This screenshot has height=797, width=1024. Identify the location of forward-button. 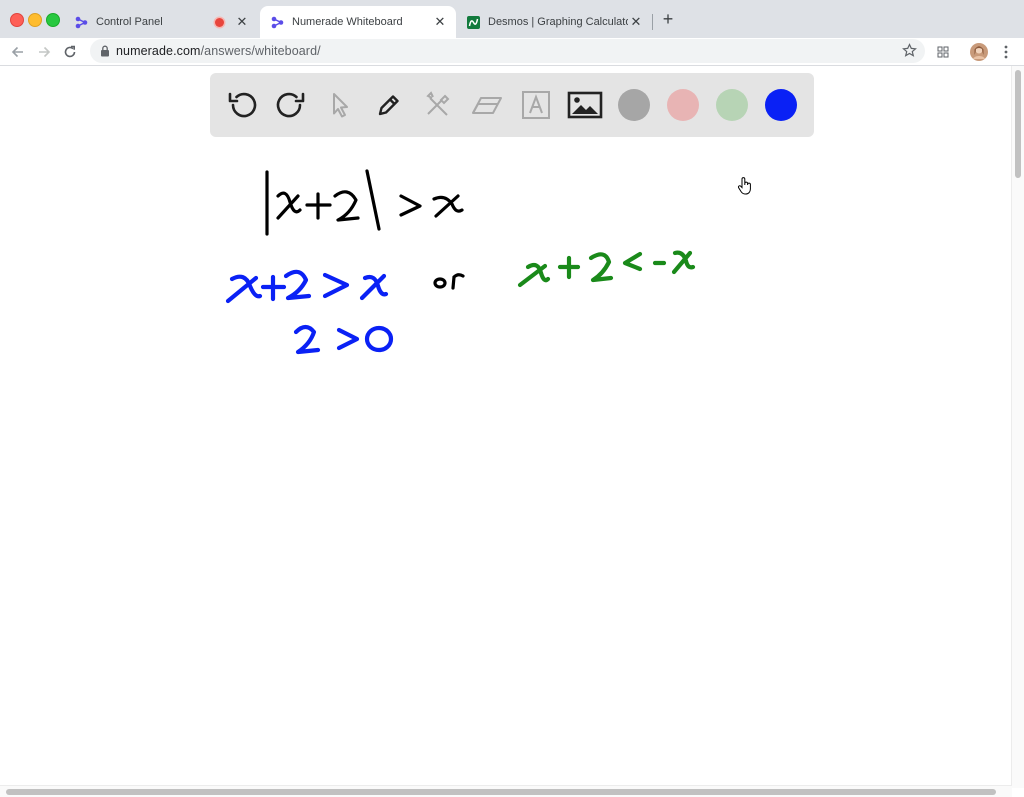
(44, 52).